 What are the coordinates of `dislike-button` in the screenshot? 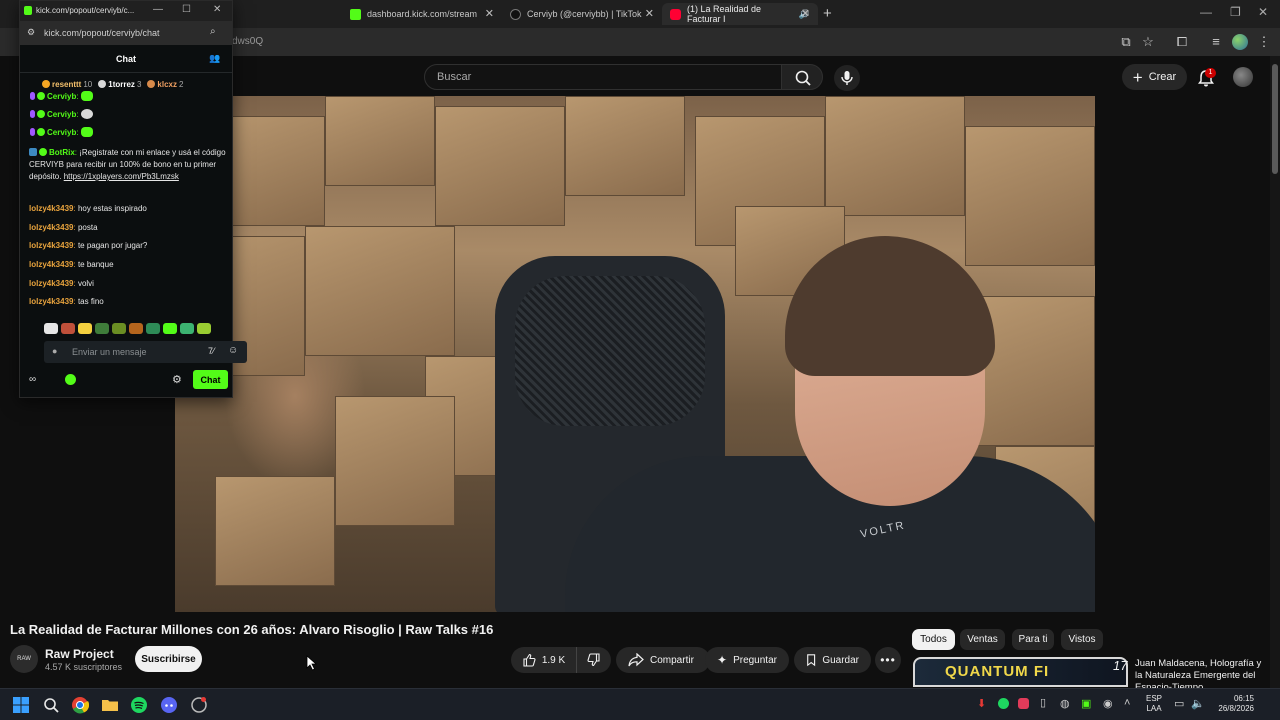 It's located at (594, 660).